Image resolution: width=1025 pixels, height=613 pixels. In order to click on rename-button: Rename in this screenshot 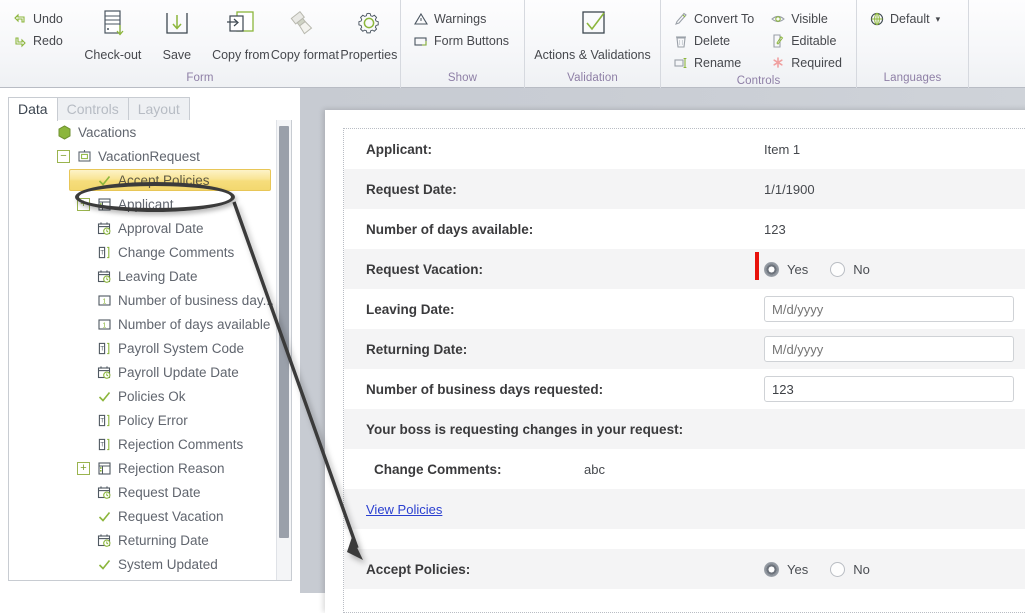, I will do `click(713, 63)`.